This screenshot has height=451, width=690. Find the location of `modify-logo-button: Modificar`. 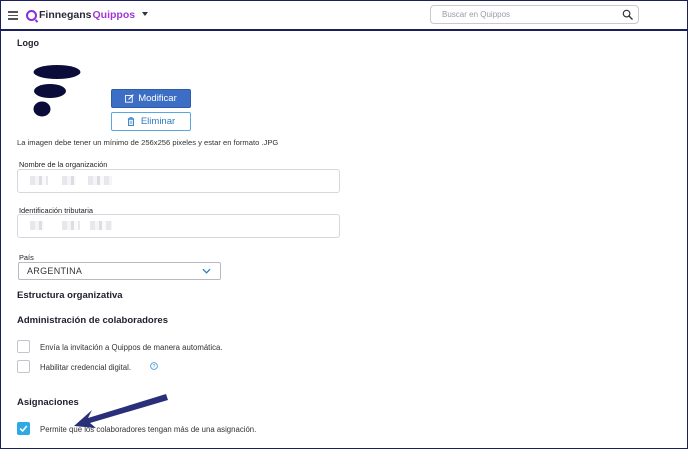

modify-logo-button: Modificar is located at coordinates (151, 98).